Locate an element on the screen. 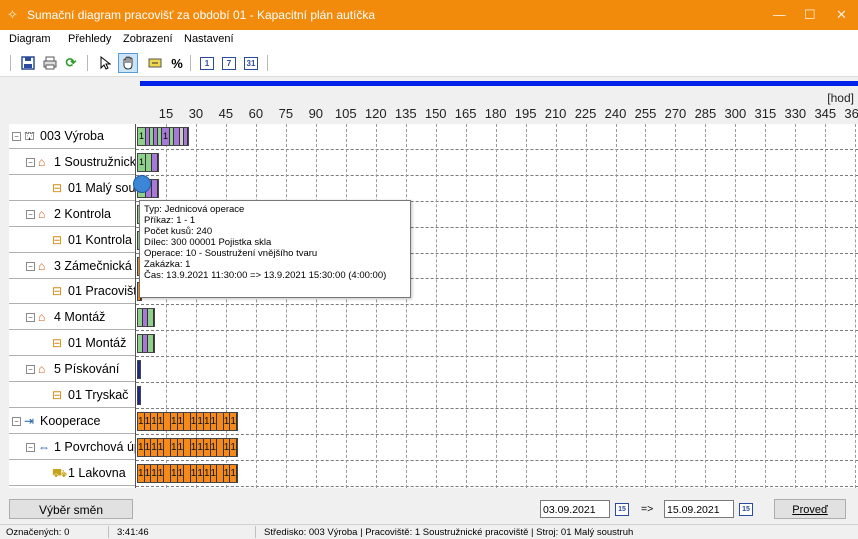 This screenshot has height=539, width=858. gantt-bar: 11 is located at coordinates (163, 136).